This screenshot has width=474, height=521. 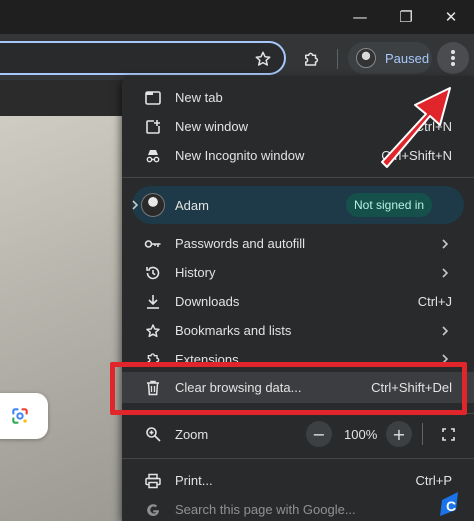 What do you see at coordinates (153, 356) in the screenshot?
I see `extension-icon` at bounding box center [153, 356].